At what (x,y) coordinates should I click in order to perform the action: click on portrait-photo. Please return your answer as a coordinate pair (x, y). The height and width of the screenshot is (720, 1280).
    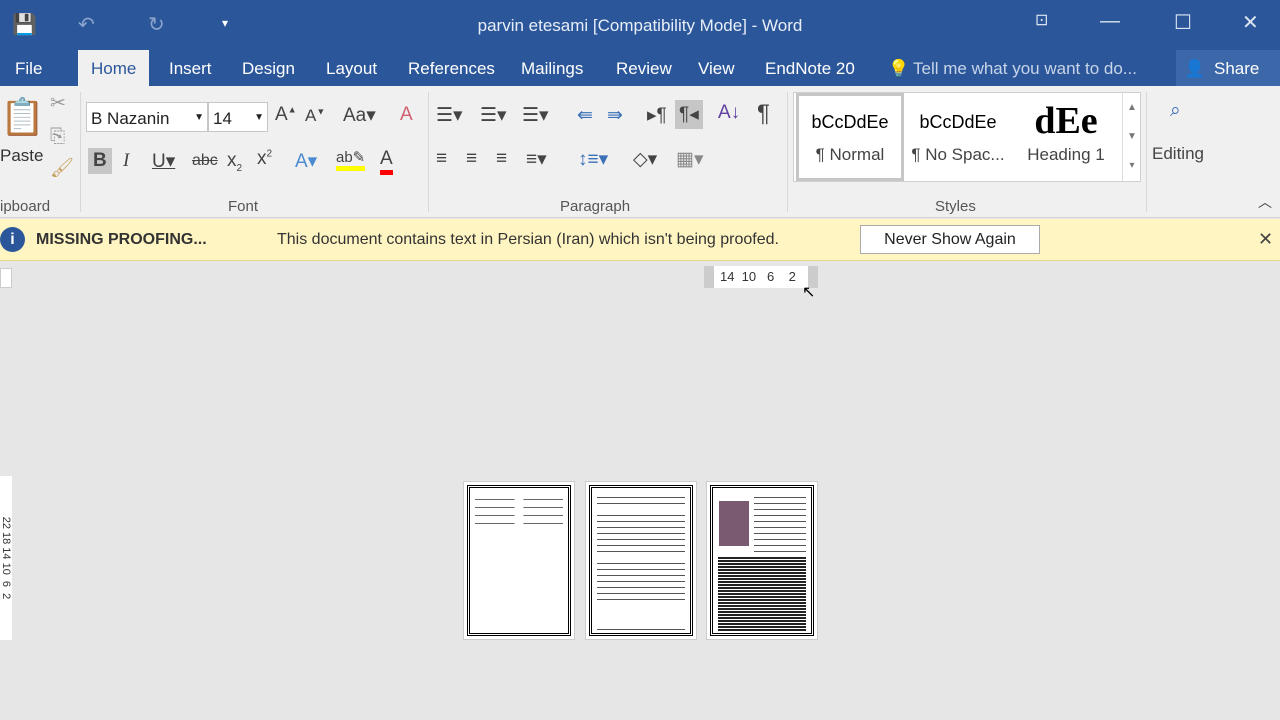
    Looking at the image, I should click on (734, 523).